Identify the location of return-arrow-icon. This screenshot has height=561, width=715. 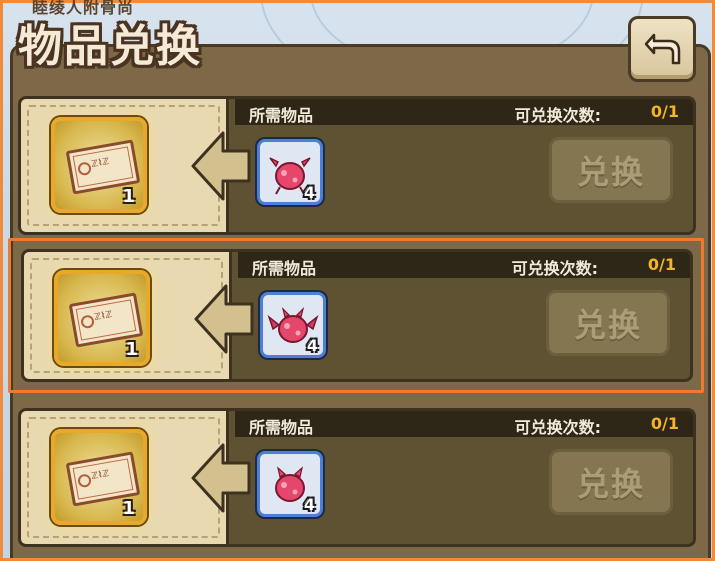
(662, 49).